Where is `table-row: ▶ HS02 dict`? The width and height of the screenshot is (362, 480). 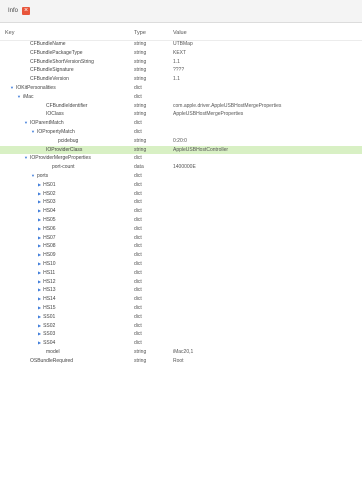 table-row: ▶ HS02 dict is located at coordinates (181, 194).